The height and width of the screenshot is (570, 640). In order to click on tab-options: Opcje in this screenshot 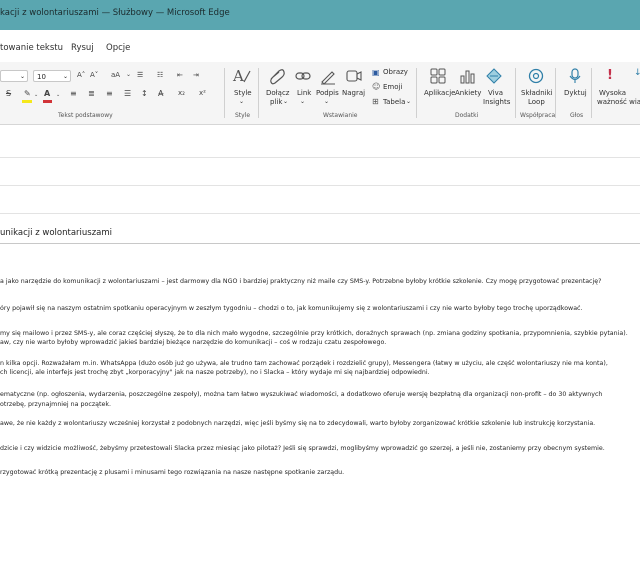, I will do `click(118, 48)`.